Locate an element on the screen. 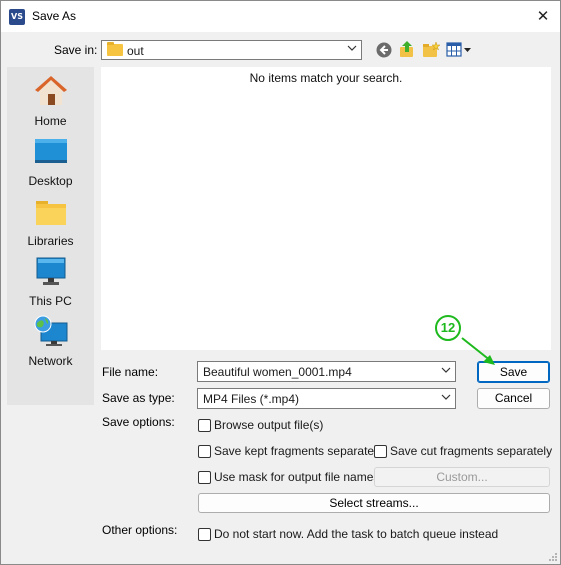 The height and width of the screenshot is (565, 561). cancel-button: Cancel is located at coordinates (513, 398).